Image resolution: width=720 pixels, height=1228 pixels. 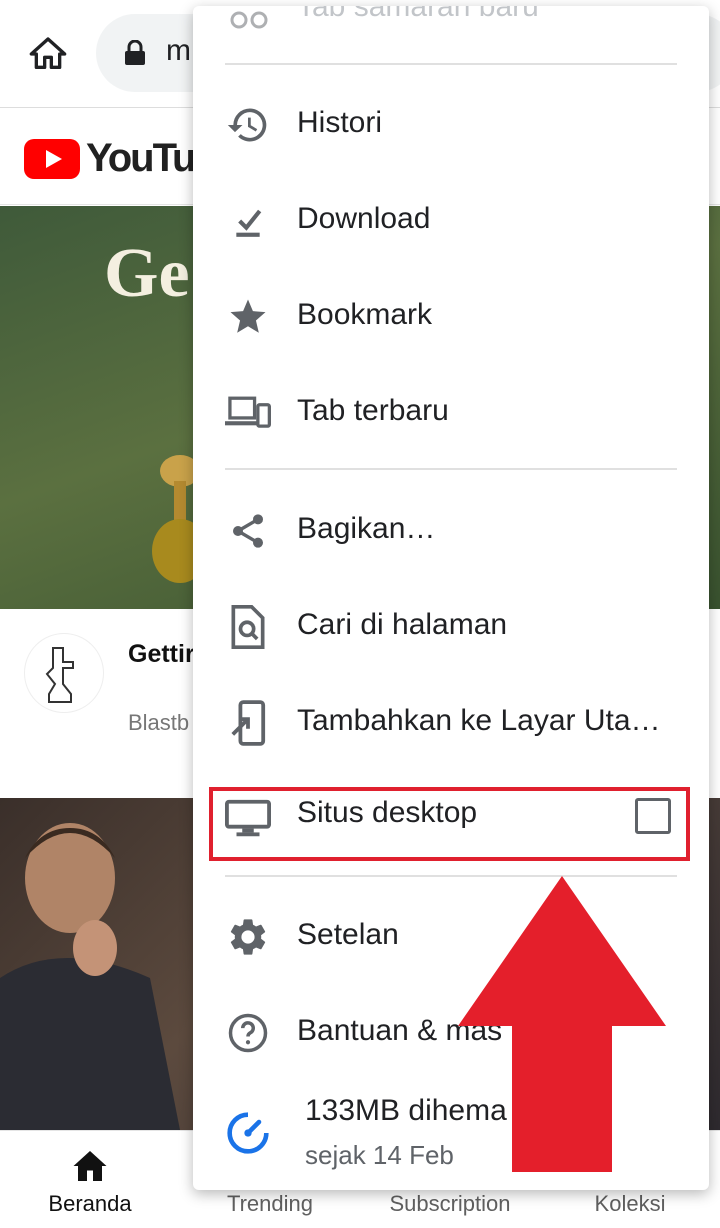 I want to click on up-arrow-annotation, so click(x=562, y=1024).